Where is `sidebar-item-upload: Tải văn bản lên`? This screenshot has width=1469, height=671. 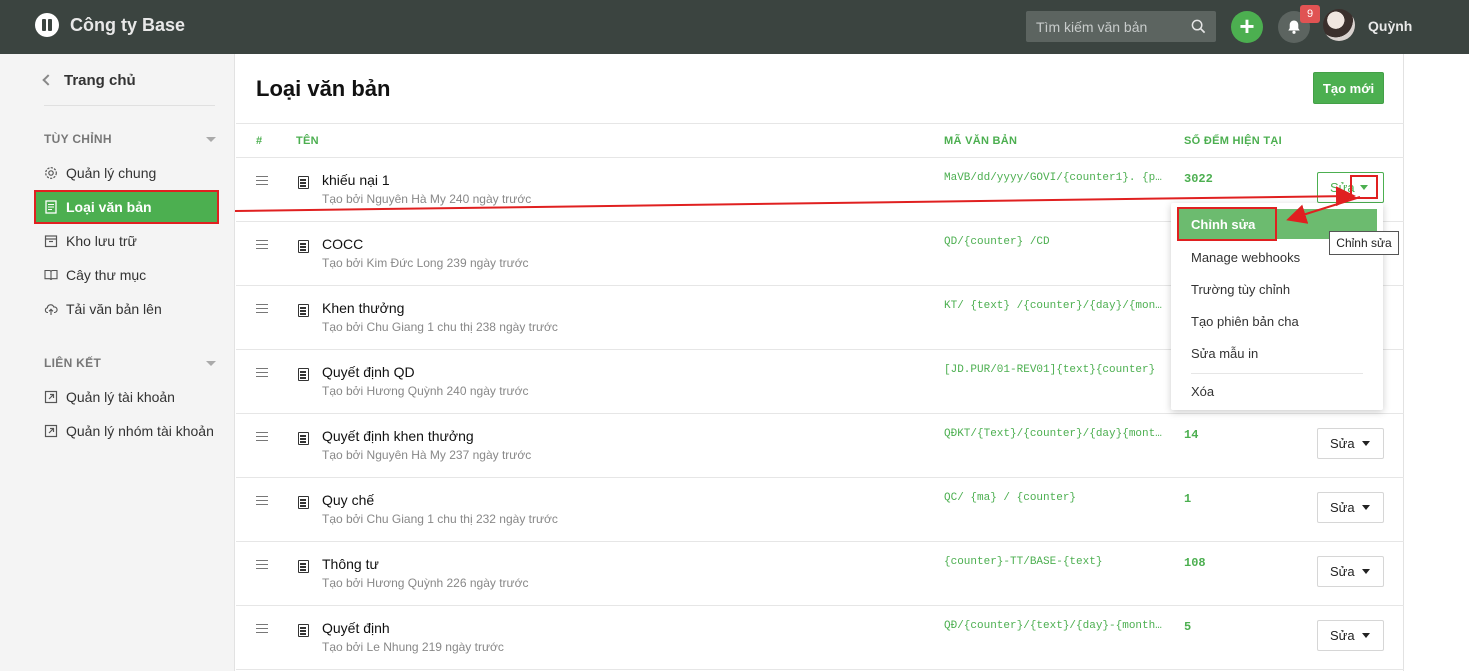 sidebar-item-upload: Tải văn bản lên is located at coordinates (103, 309).